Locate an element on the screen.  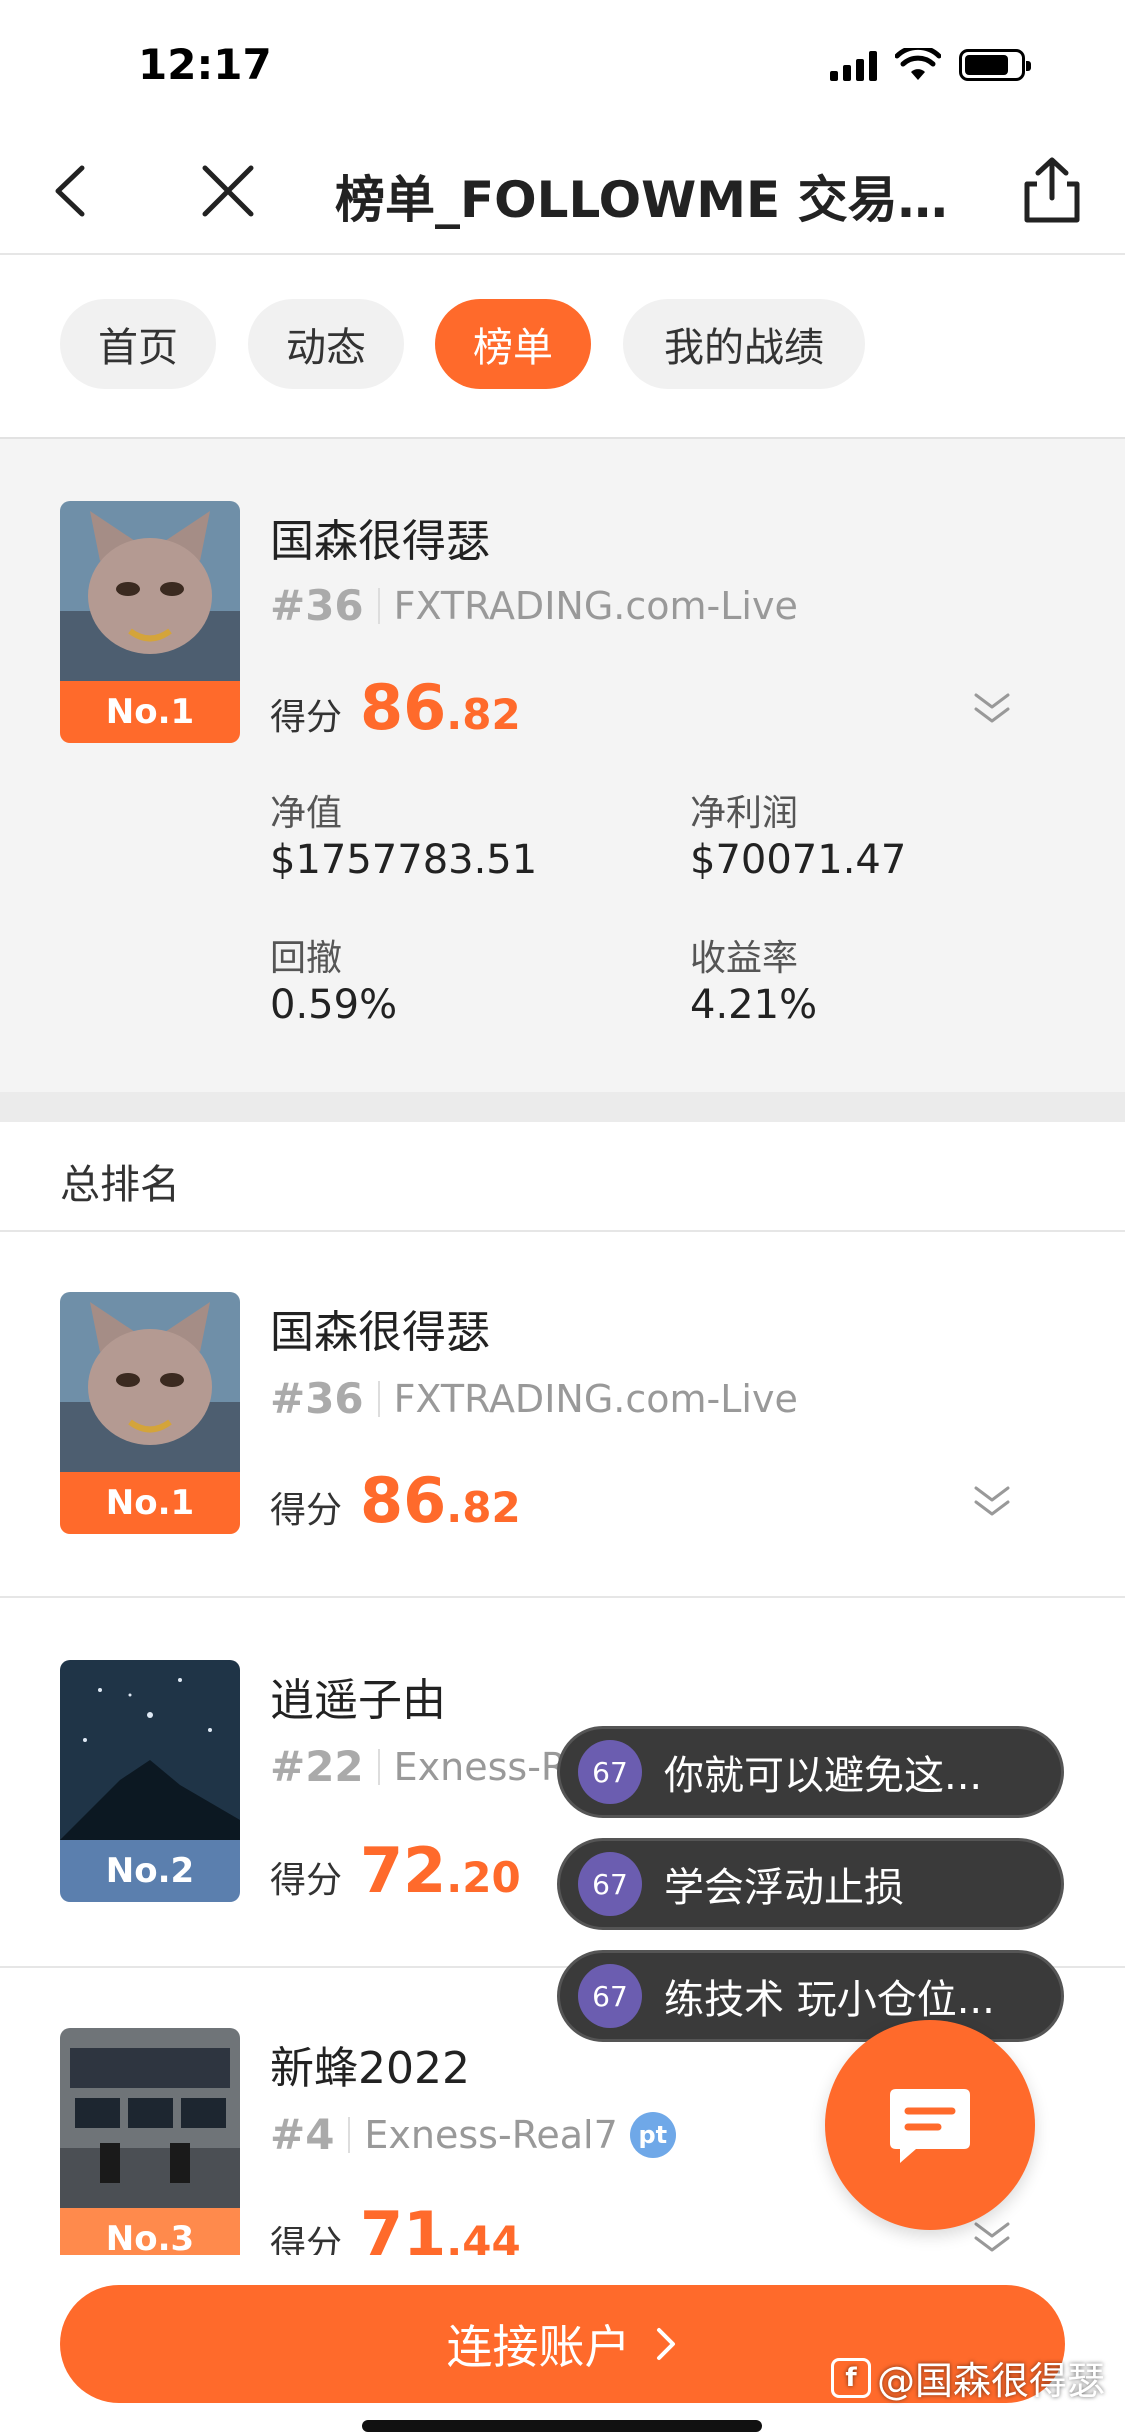
trader-rank-number: #4 is located at coordinates (302, 2134).